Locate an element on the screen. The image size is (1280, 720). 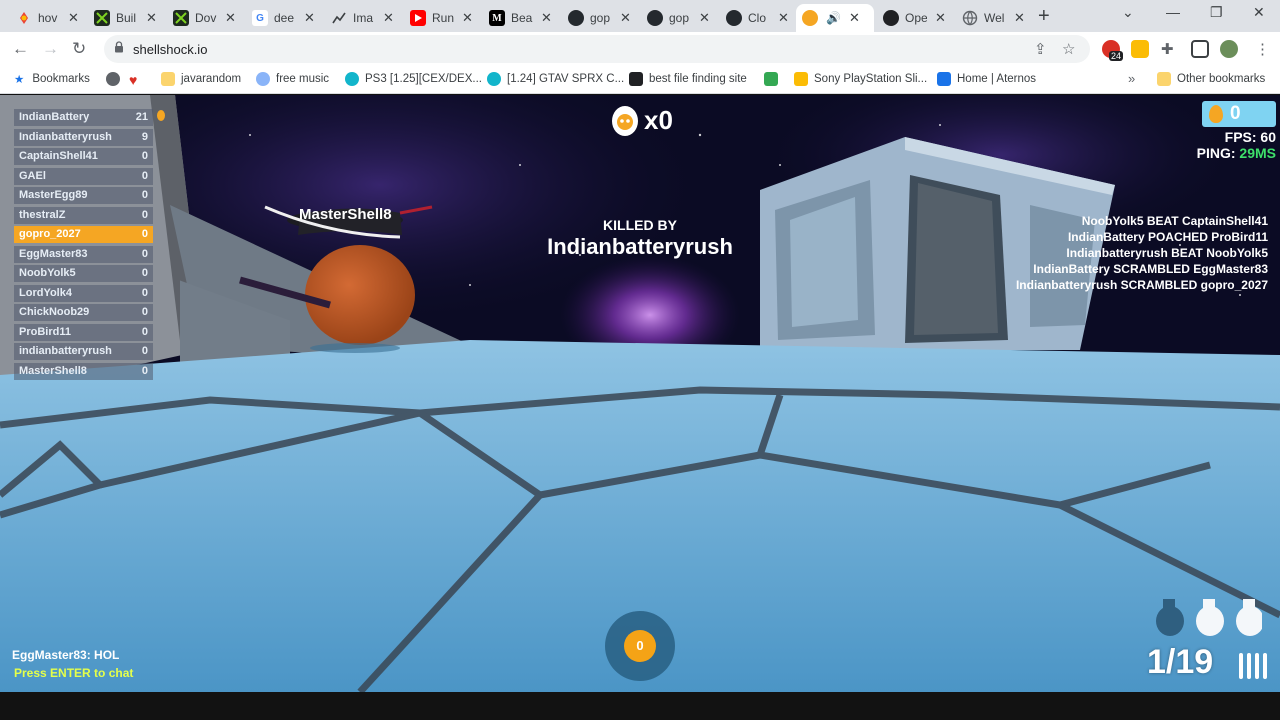
killer-name: Indianbatteryrush is located at coordinates (640, 246).